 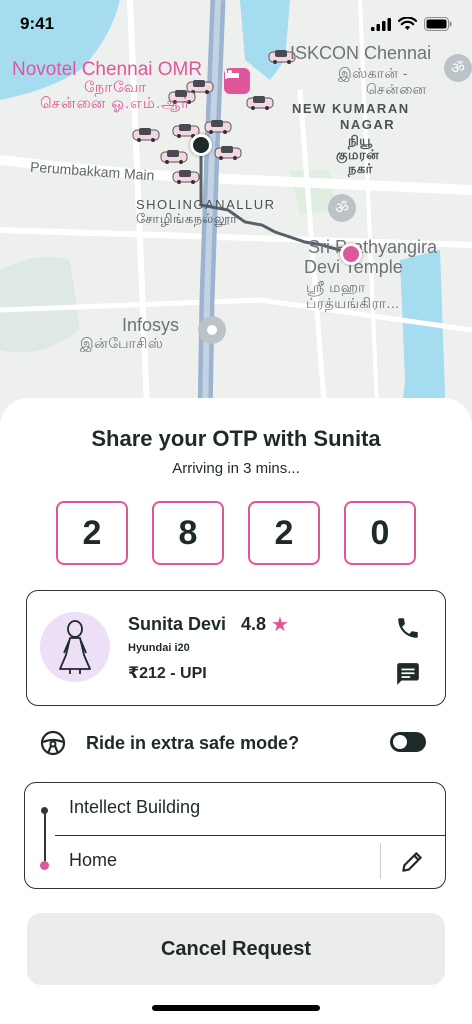 What do you see at coordinates (351, 254) in the screenshot?
I see `pickup-location-marker` at bounding box center [351, 254].